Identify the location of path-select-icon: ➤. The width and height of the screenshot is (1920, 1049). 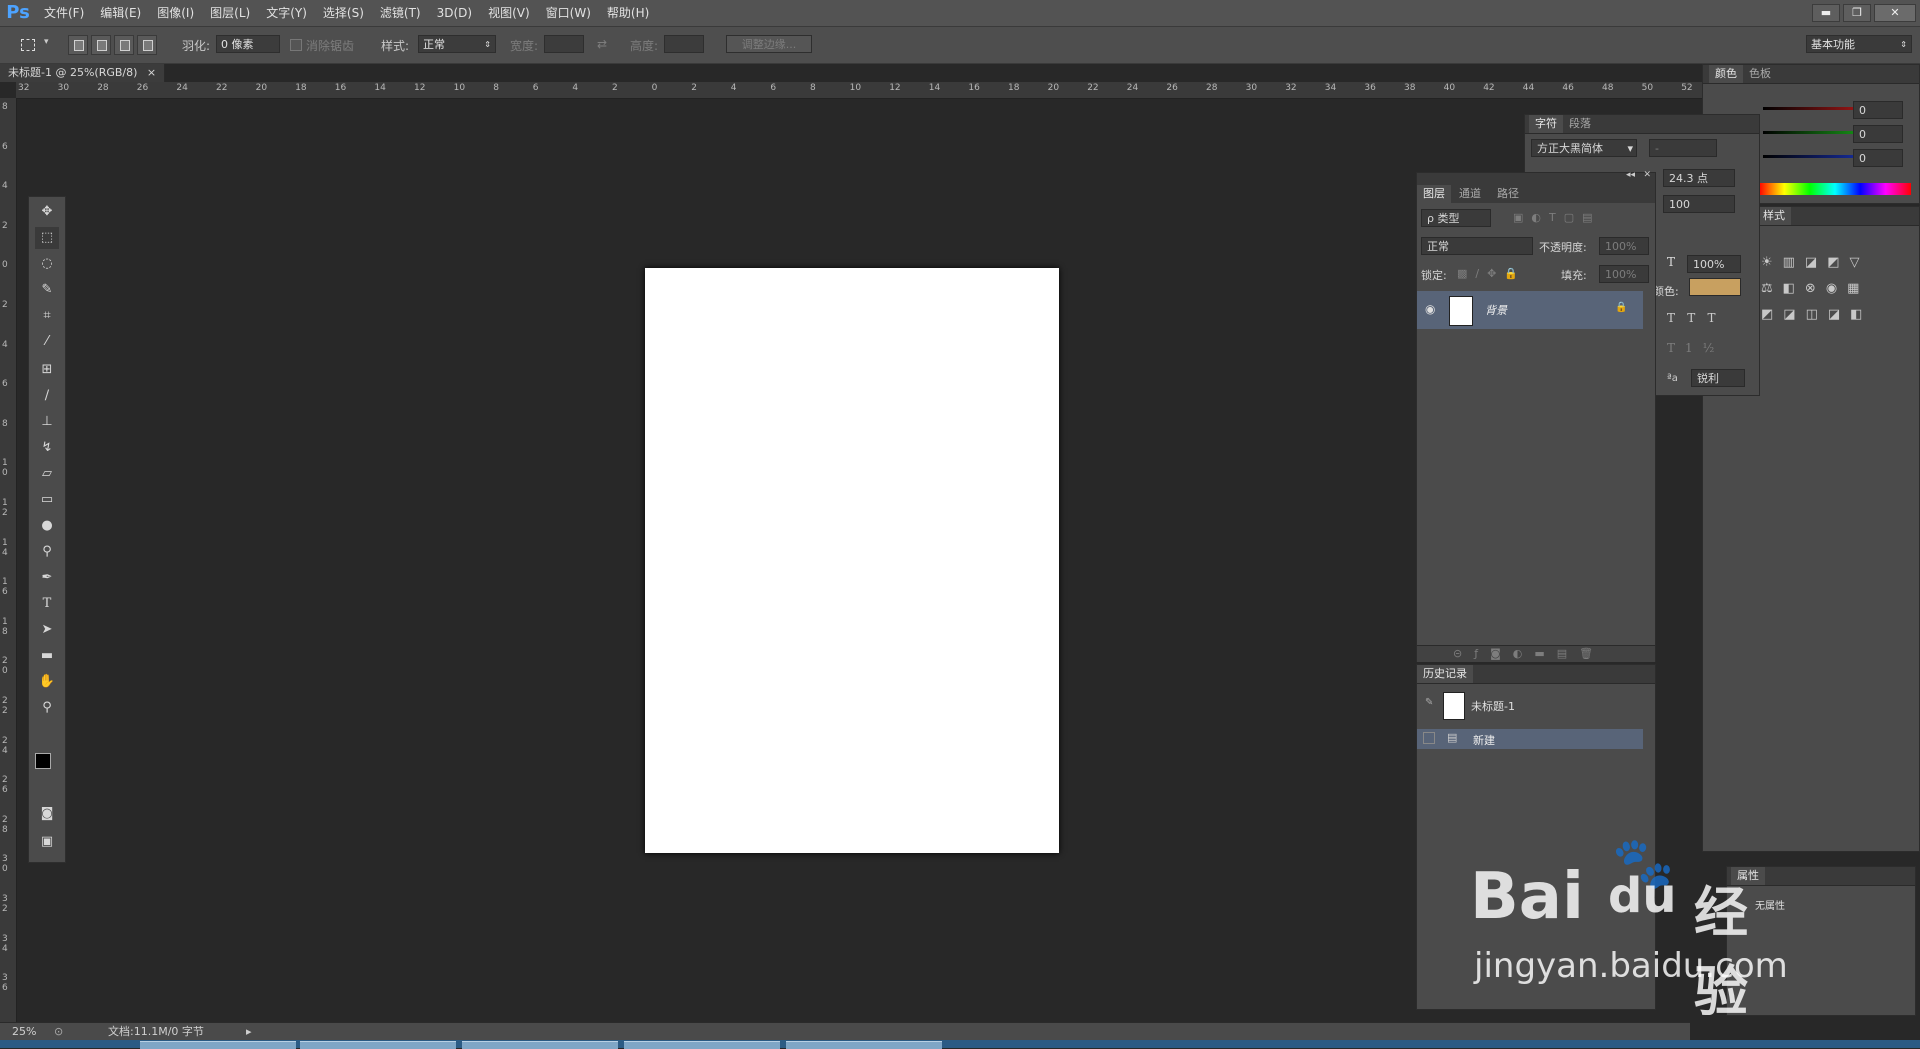
(47, 630).